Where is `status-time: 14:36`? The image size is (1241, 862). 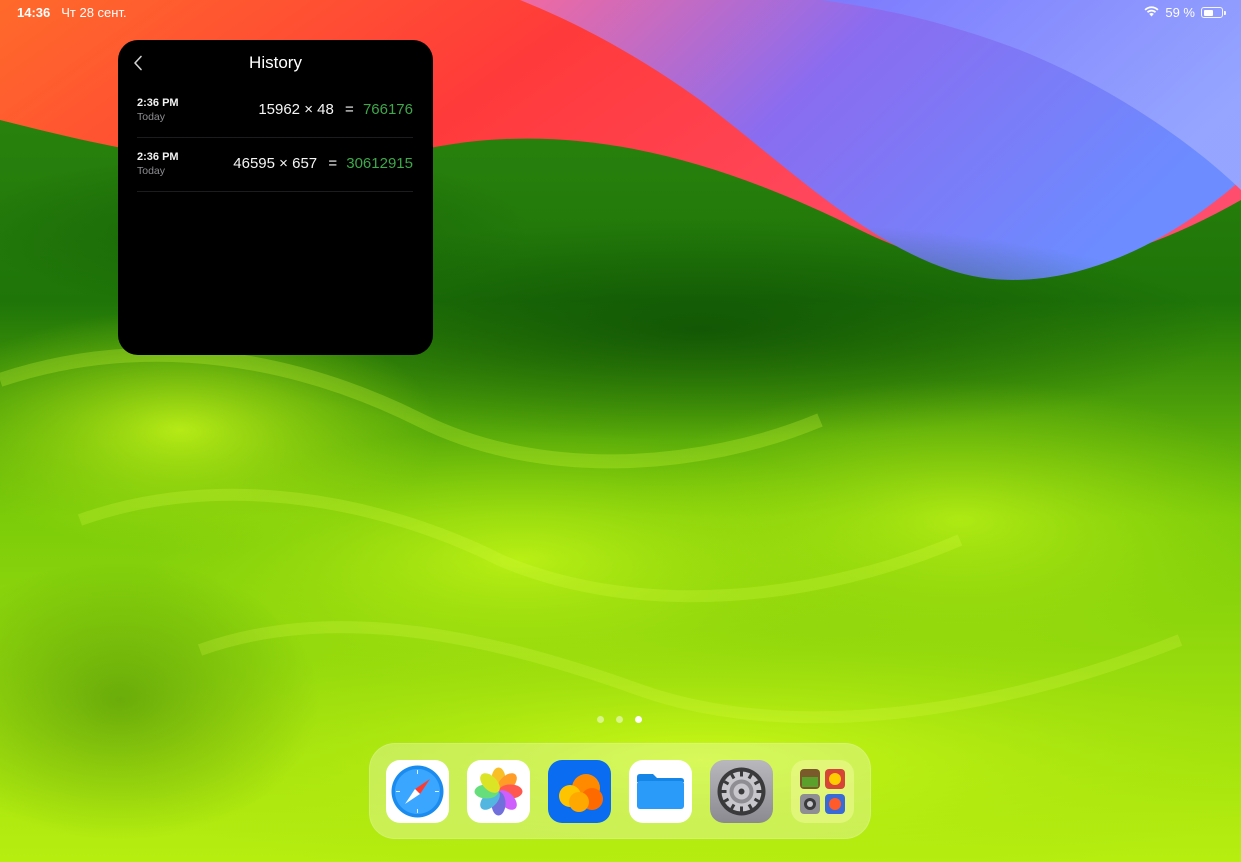 status-time: 14:36 is located at coordinates (34, 12).